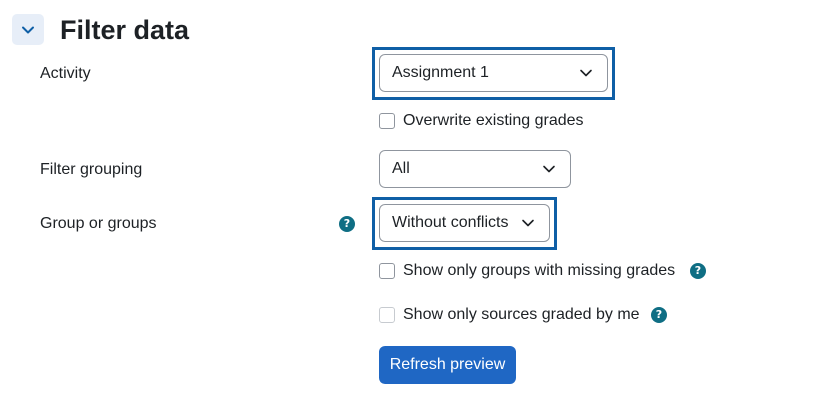 The image size is (827, 396). What do you see at coordinates (98, 223) in the screenshot?
I see `groups-label: Group or groups` at bounding box center [98, 223].